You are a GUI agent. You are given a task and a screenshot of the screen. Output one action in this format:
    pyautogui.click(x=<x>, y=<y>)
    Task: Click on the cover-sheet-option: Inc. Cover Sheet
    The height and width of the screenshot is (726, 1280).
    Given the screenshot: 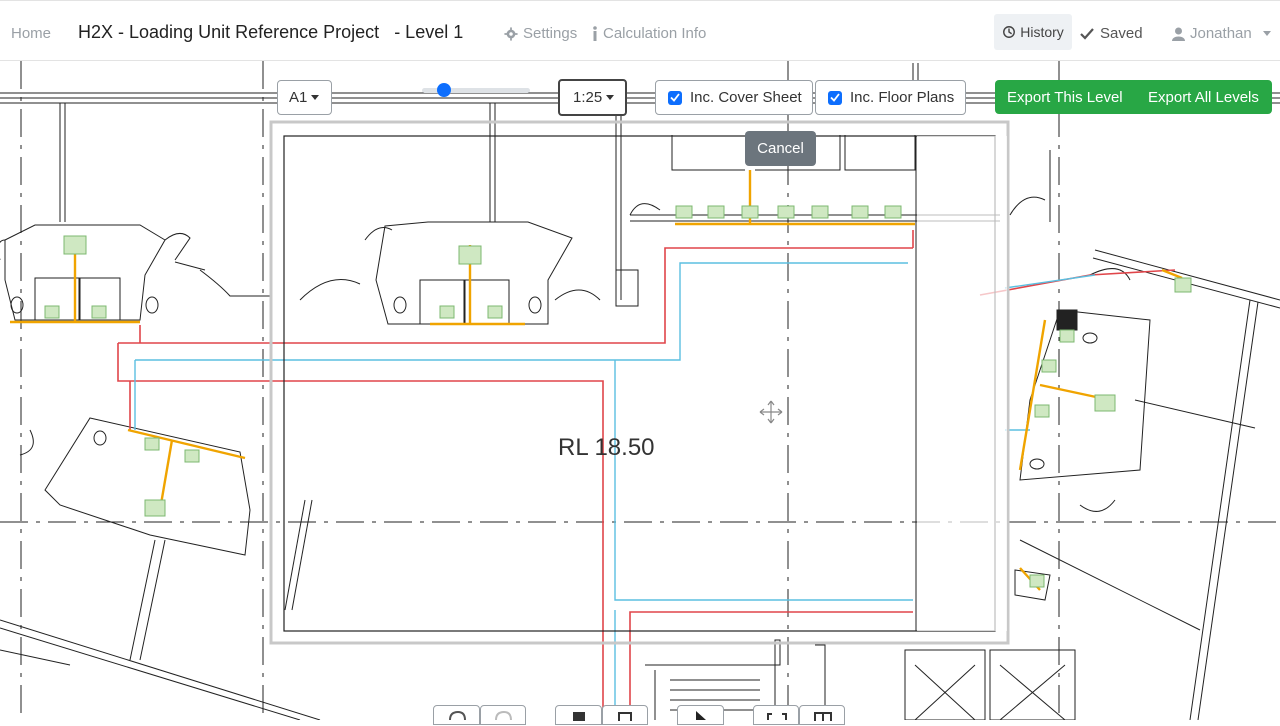 What is the action you would take?
    pyautogui.click(x=734, y=97)
    